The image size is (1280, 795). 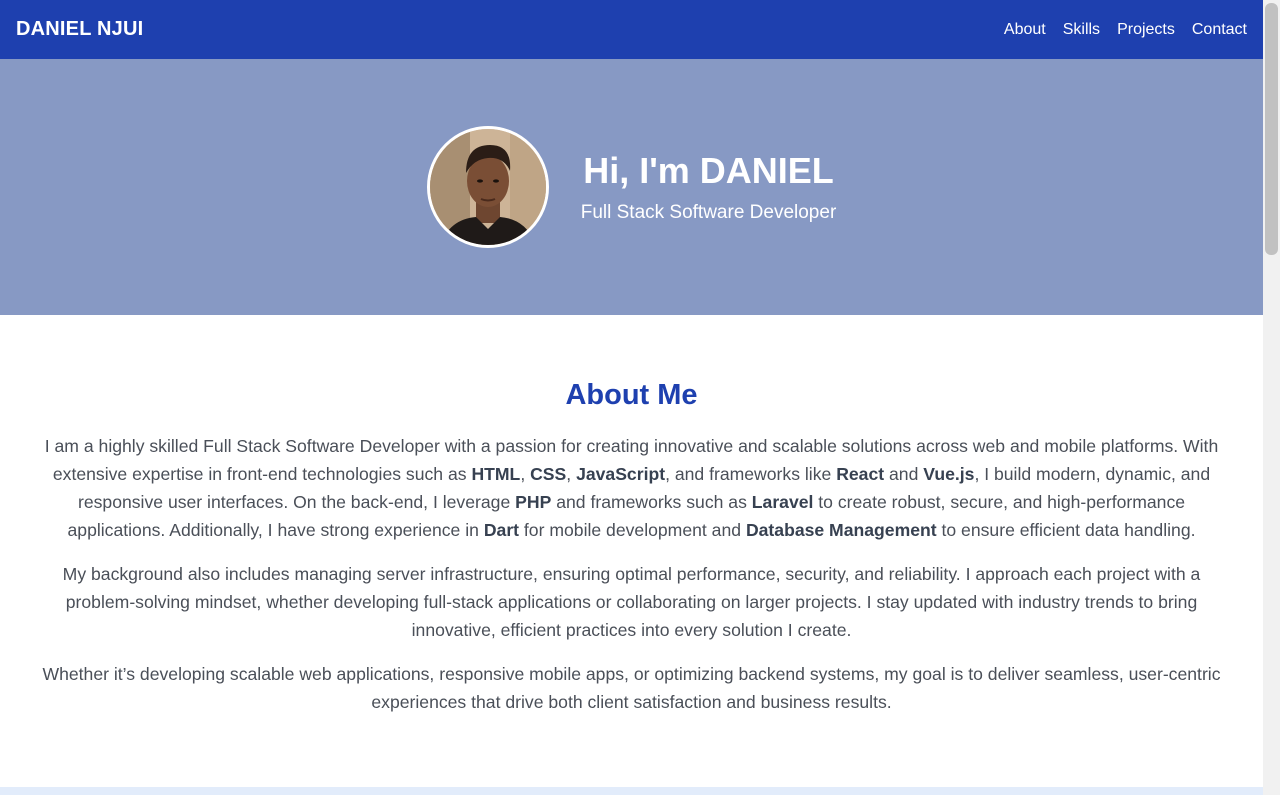 I want to click on profile-photo, so click(x=487, y=187).